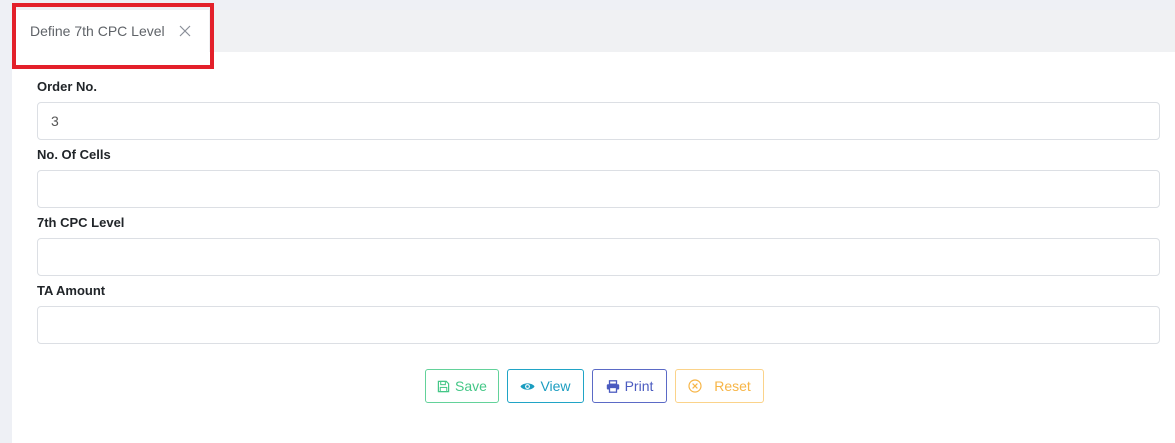  I want to click on top-gutter, so click(593, 5).